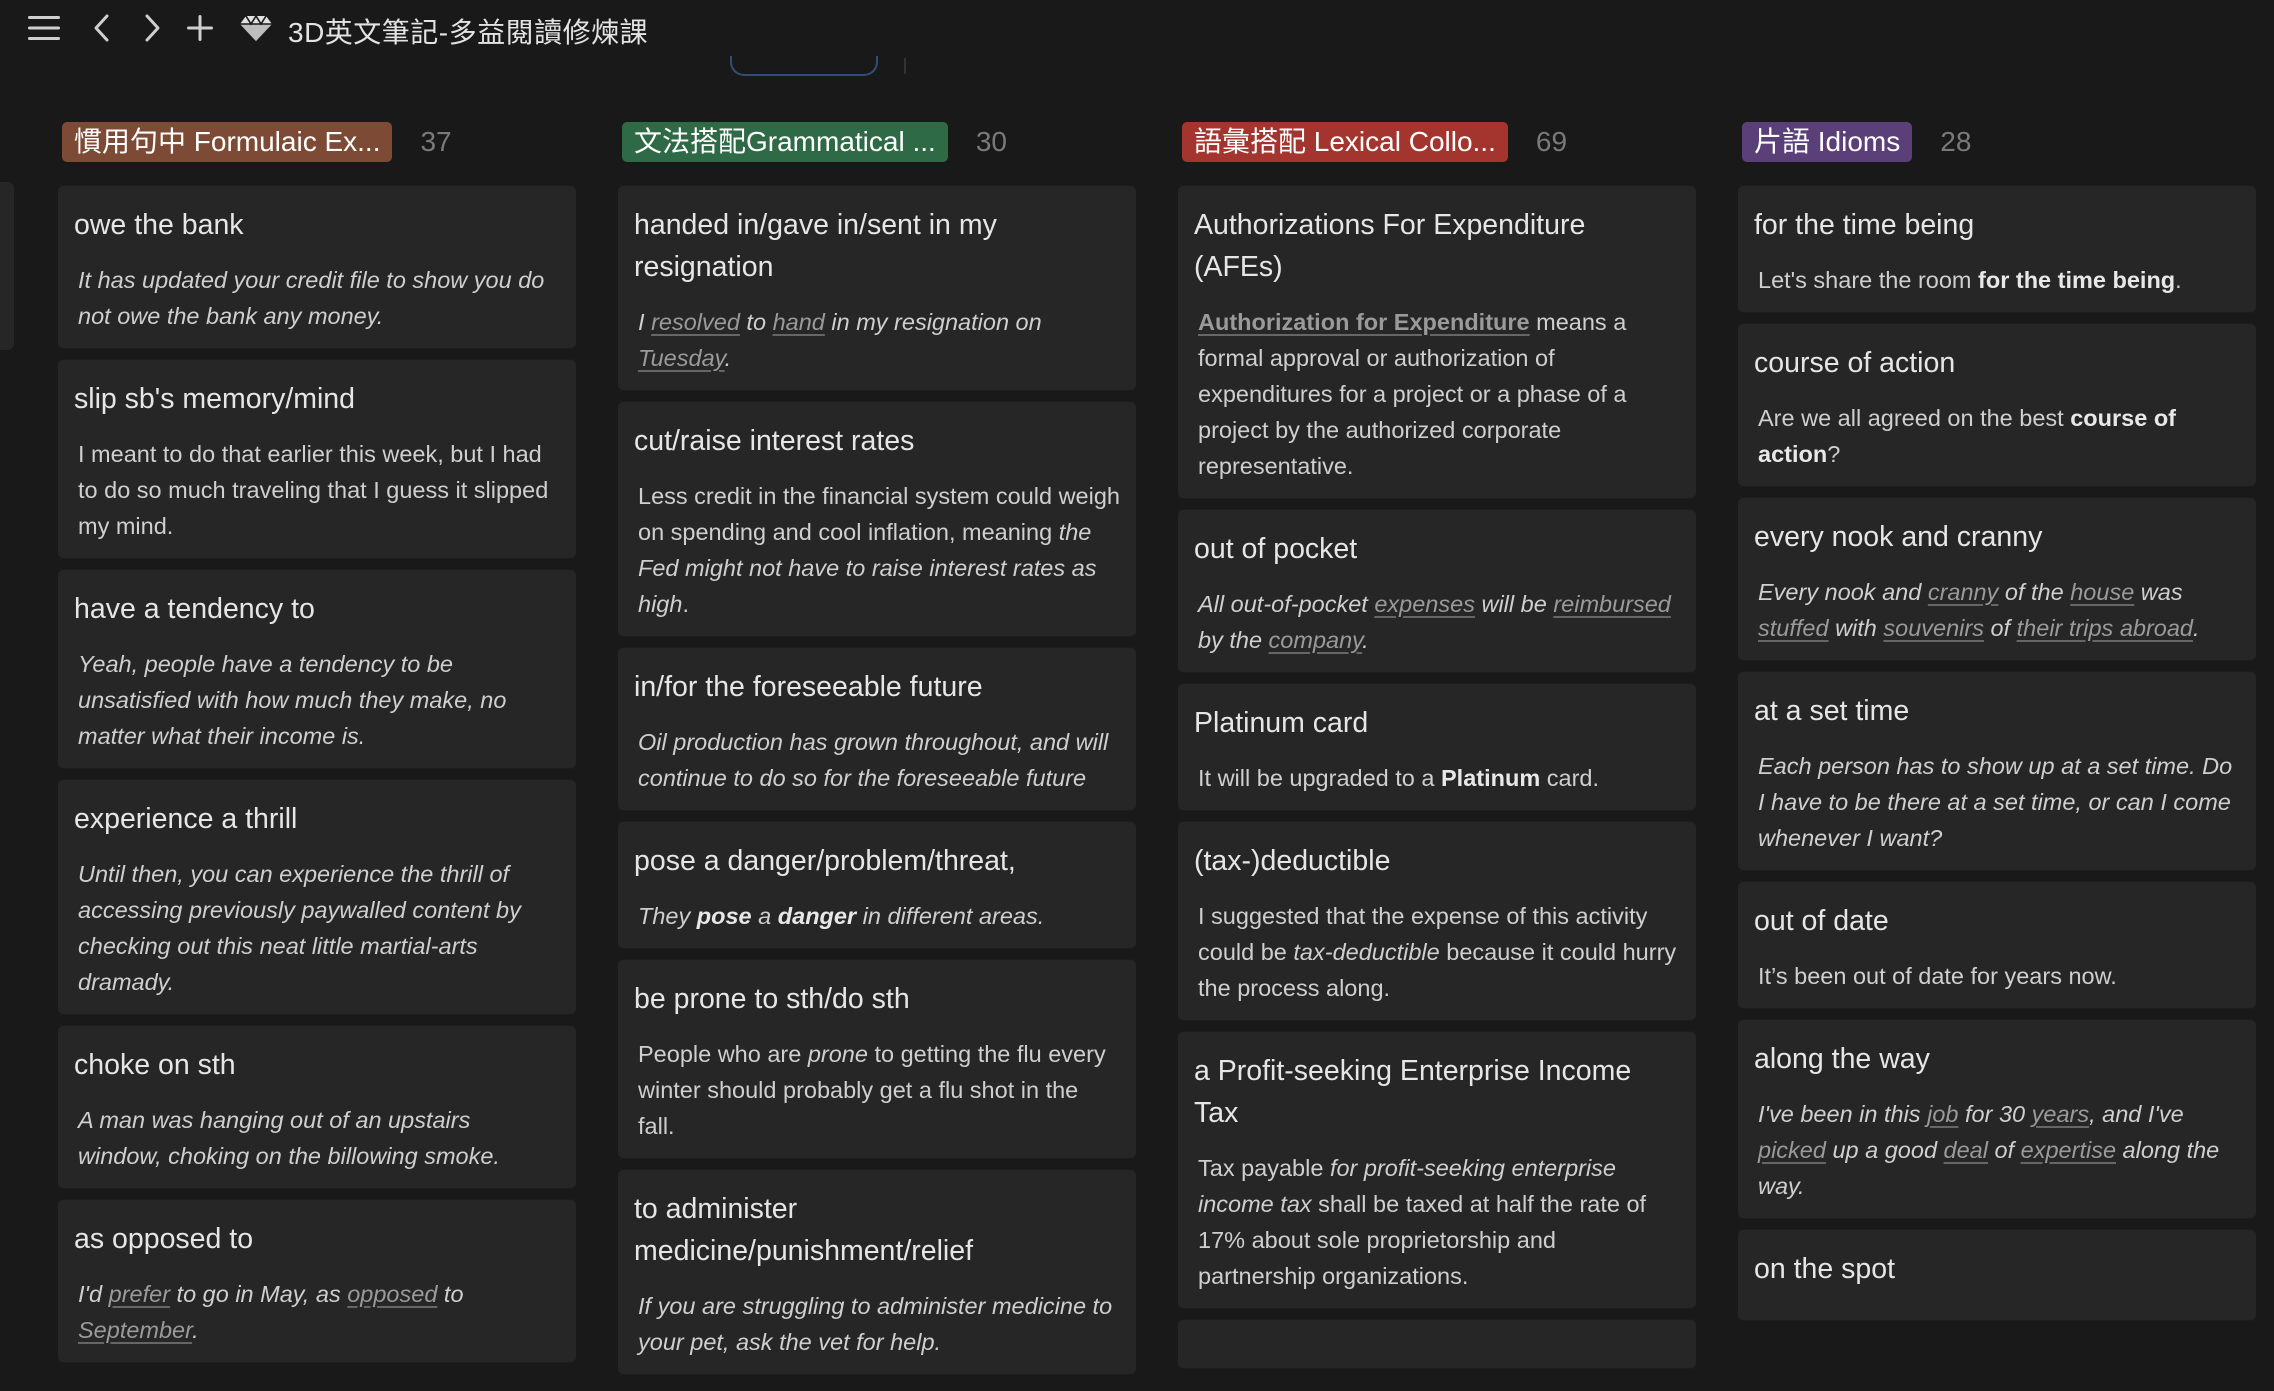 The width and height of the screenshot is (2274, 1391). Describe the element at coordinates (194, 609) in the screenshot. I see `card-title: have a tendency to` at that location.